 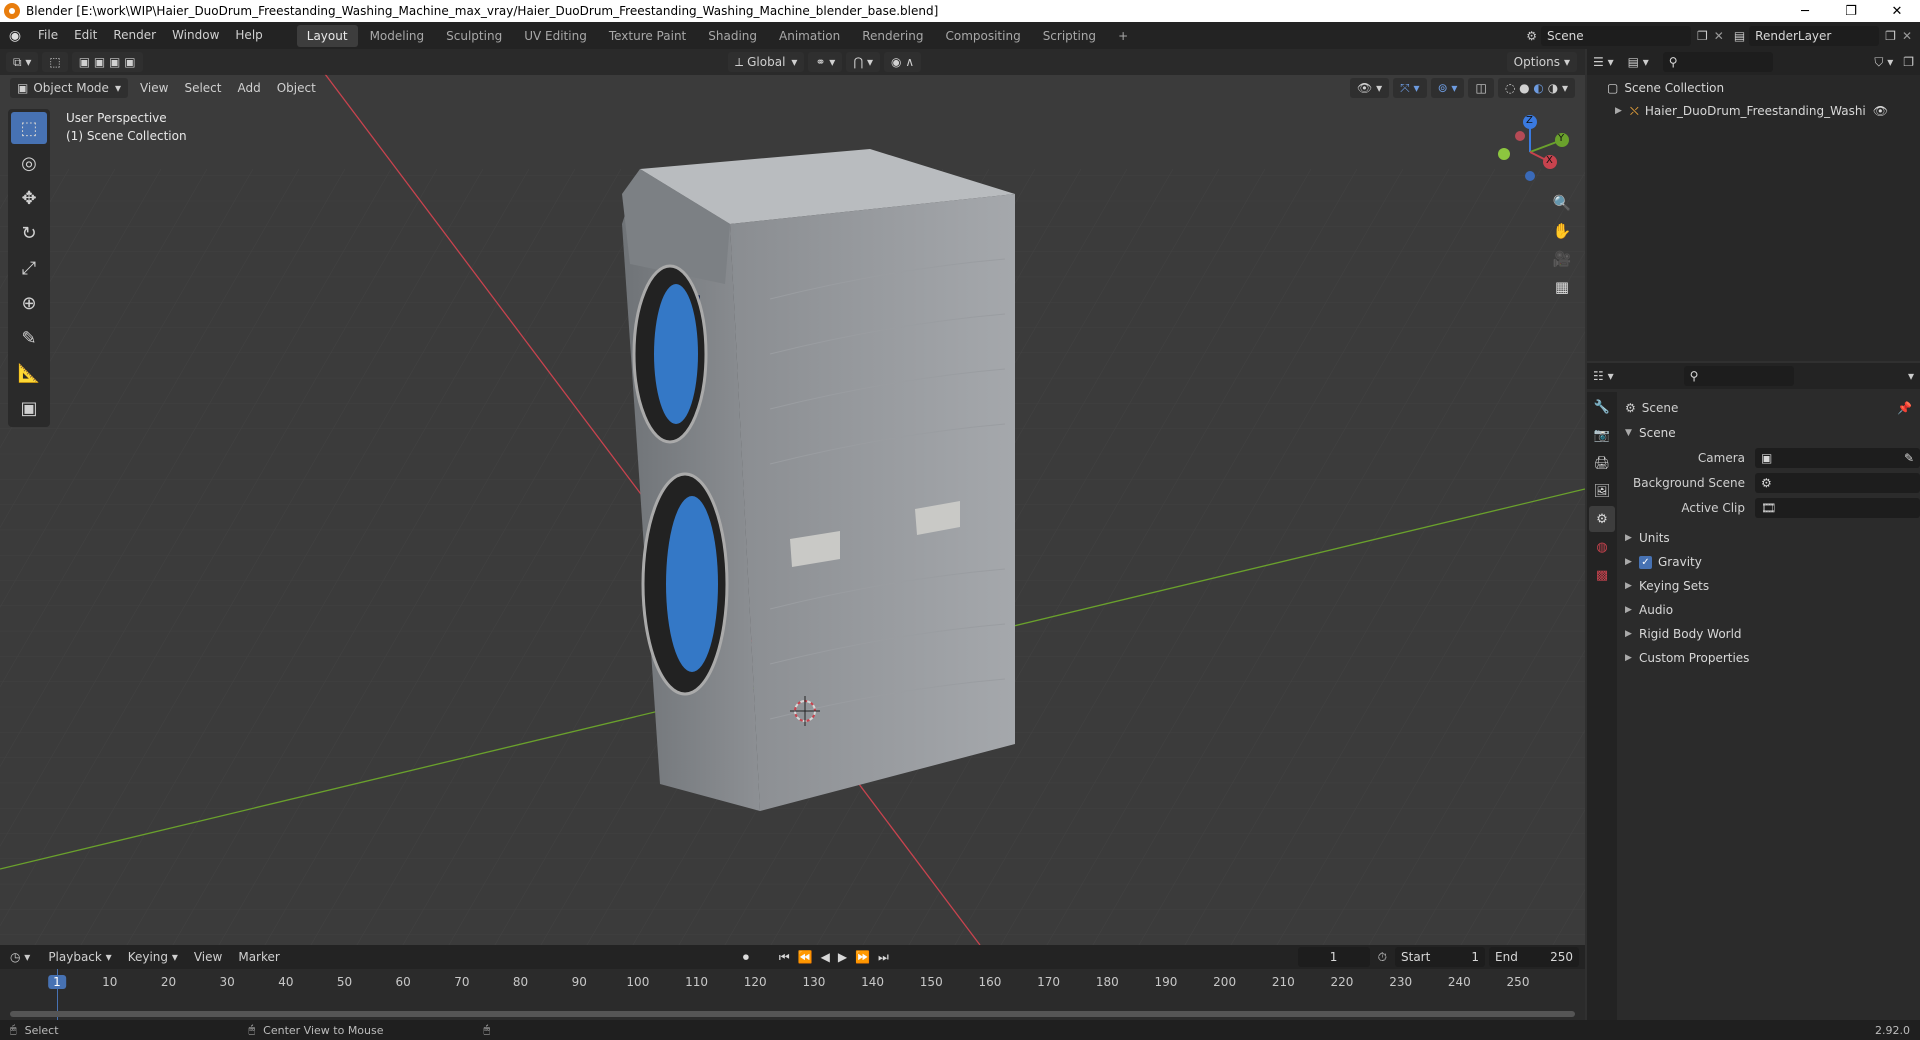 I want to click on cursor-tool-icon: ◎, so click(x=29, y=163).